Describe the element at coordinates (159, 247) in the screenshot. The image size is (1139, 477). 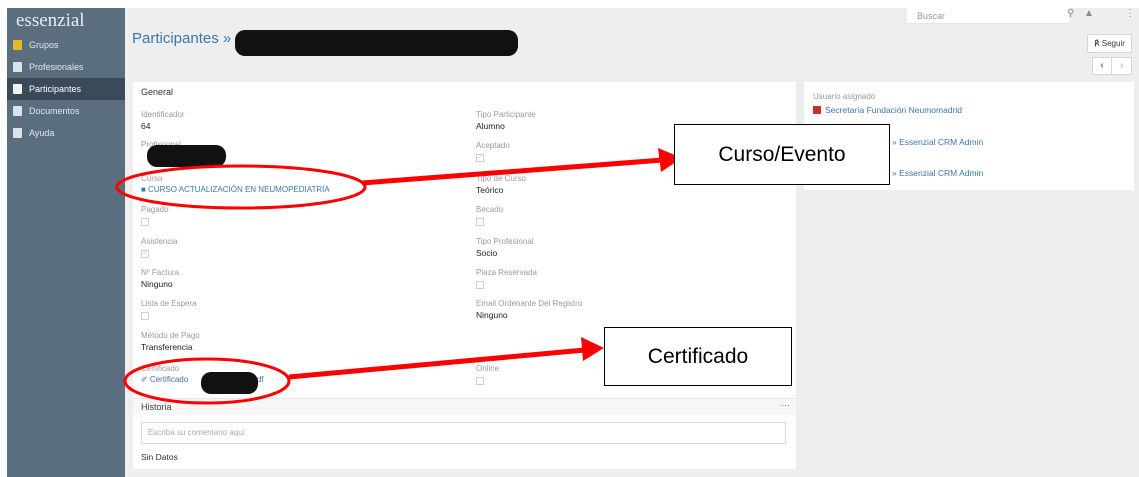
I see `field-asistencia: Asistencia ✓` at that location.